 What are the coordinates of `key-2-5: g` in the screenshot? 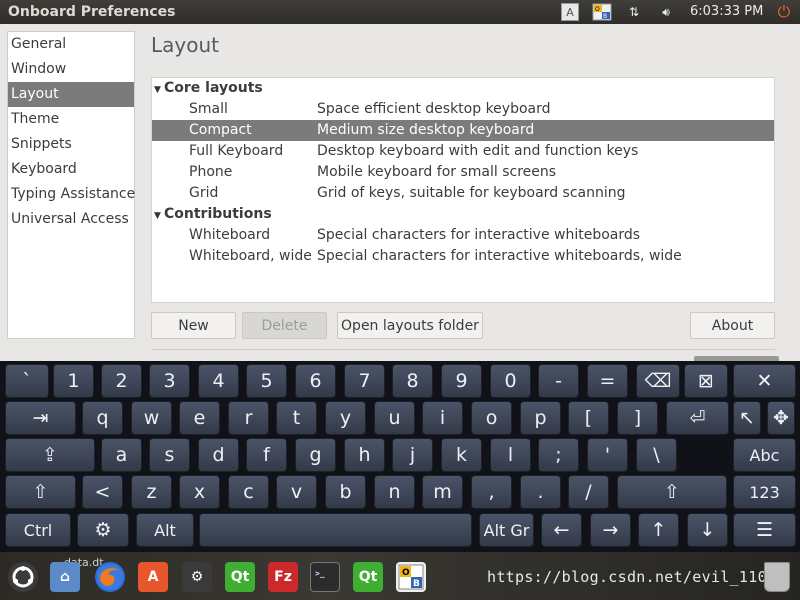 It's located at (315, 455).